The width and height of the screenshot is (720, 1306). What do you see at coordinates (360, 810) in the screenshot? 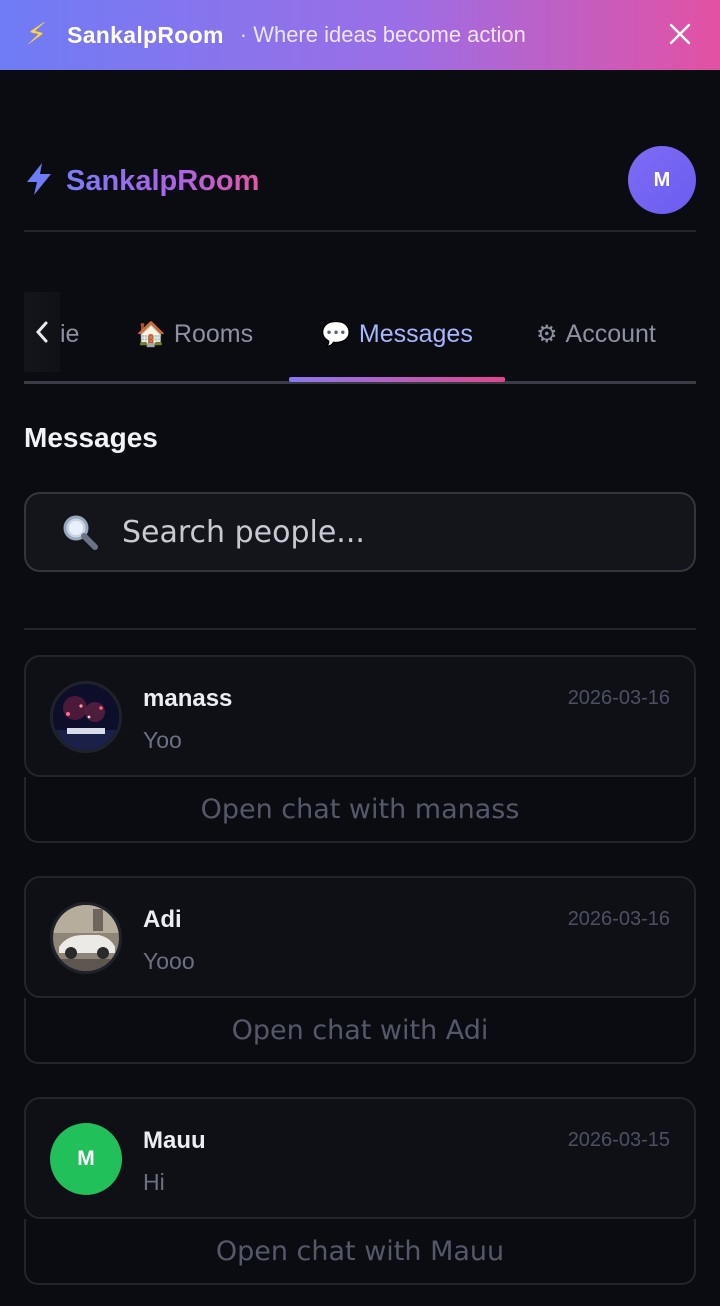
I see `open-chat-button: Open chat with manass` at bounding box center [360, 810].